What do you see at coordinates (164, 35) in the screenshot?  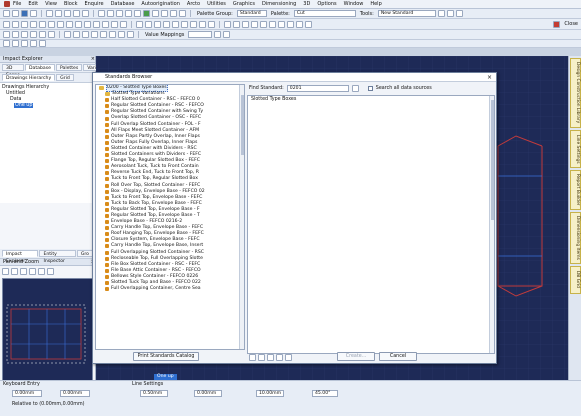 I see `value-mappings-label: Value Mappings` at bounding box center [164, 35].